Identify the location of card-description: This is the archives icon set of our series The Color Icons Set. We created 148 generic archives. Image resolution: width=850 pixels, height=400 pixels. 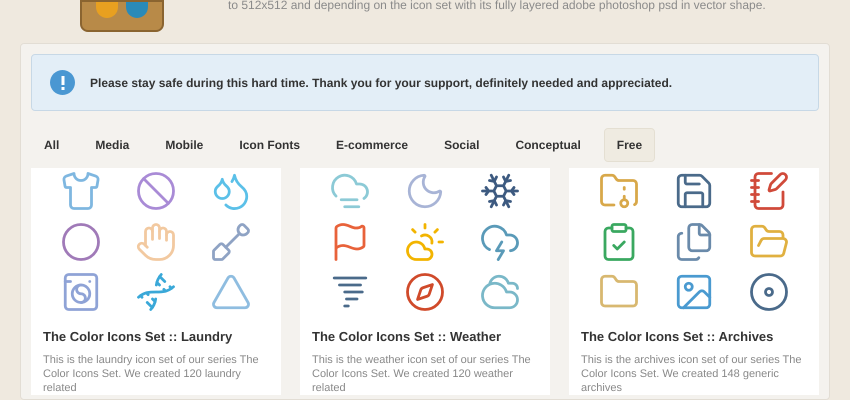
(692, 373).